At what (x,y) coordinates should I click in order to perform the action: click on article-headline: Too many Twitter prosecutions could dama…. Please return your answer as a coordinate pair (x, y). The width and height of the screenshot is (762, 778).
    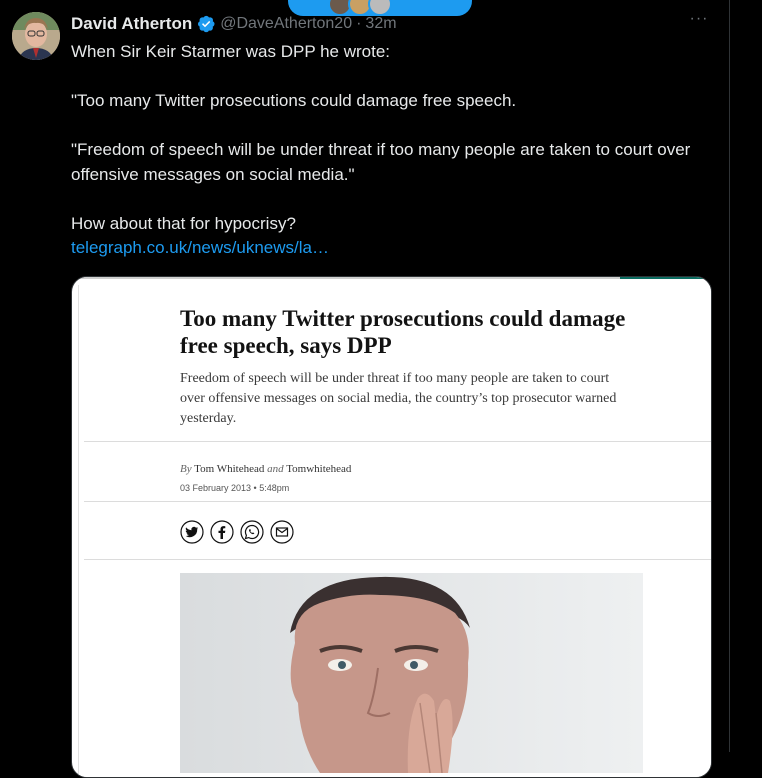
    Looking at the image, I should click on (403, 332).